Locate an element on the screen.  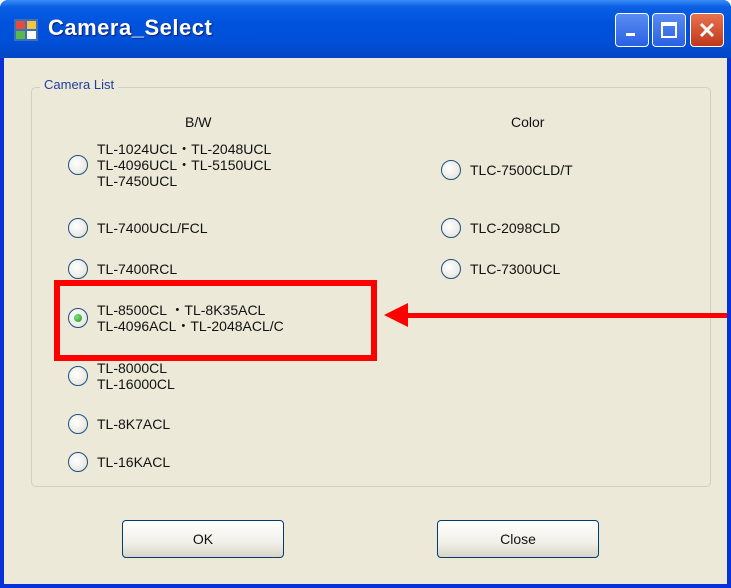
radio-label: TLC-7300UCL is located at coordinates (515, 269).